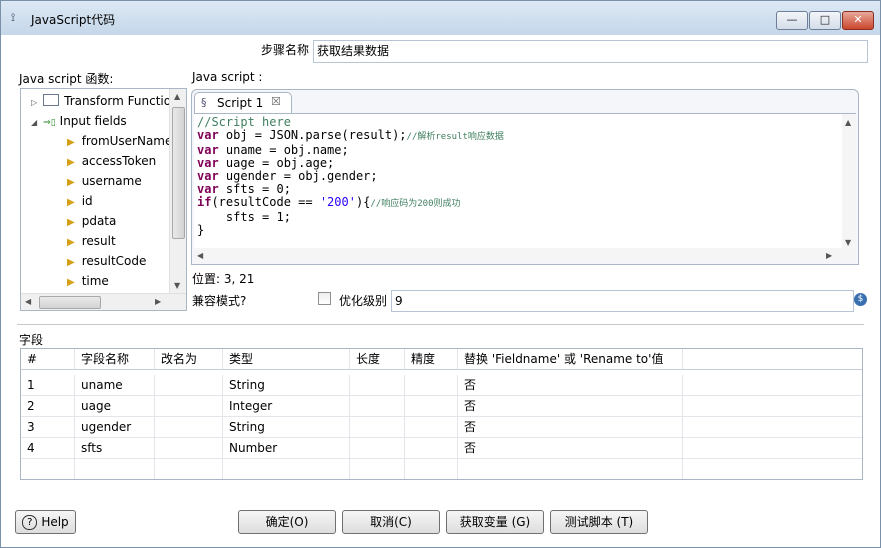 This screenshot has height=548, width=881. What do you see at coordinates (324, 298) in the screenshot?
I see `compat-mode-checkbox` at bounding box center [324, 298].